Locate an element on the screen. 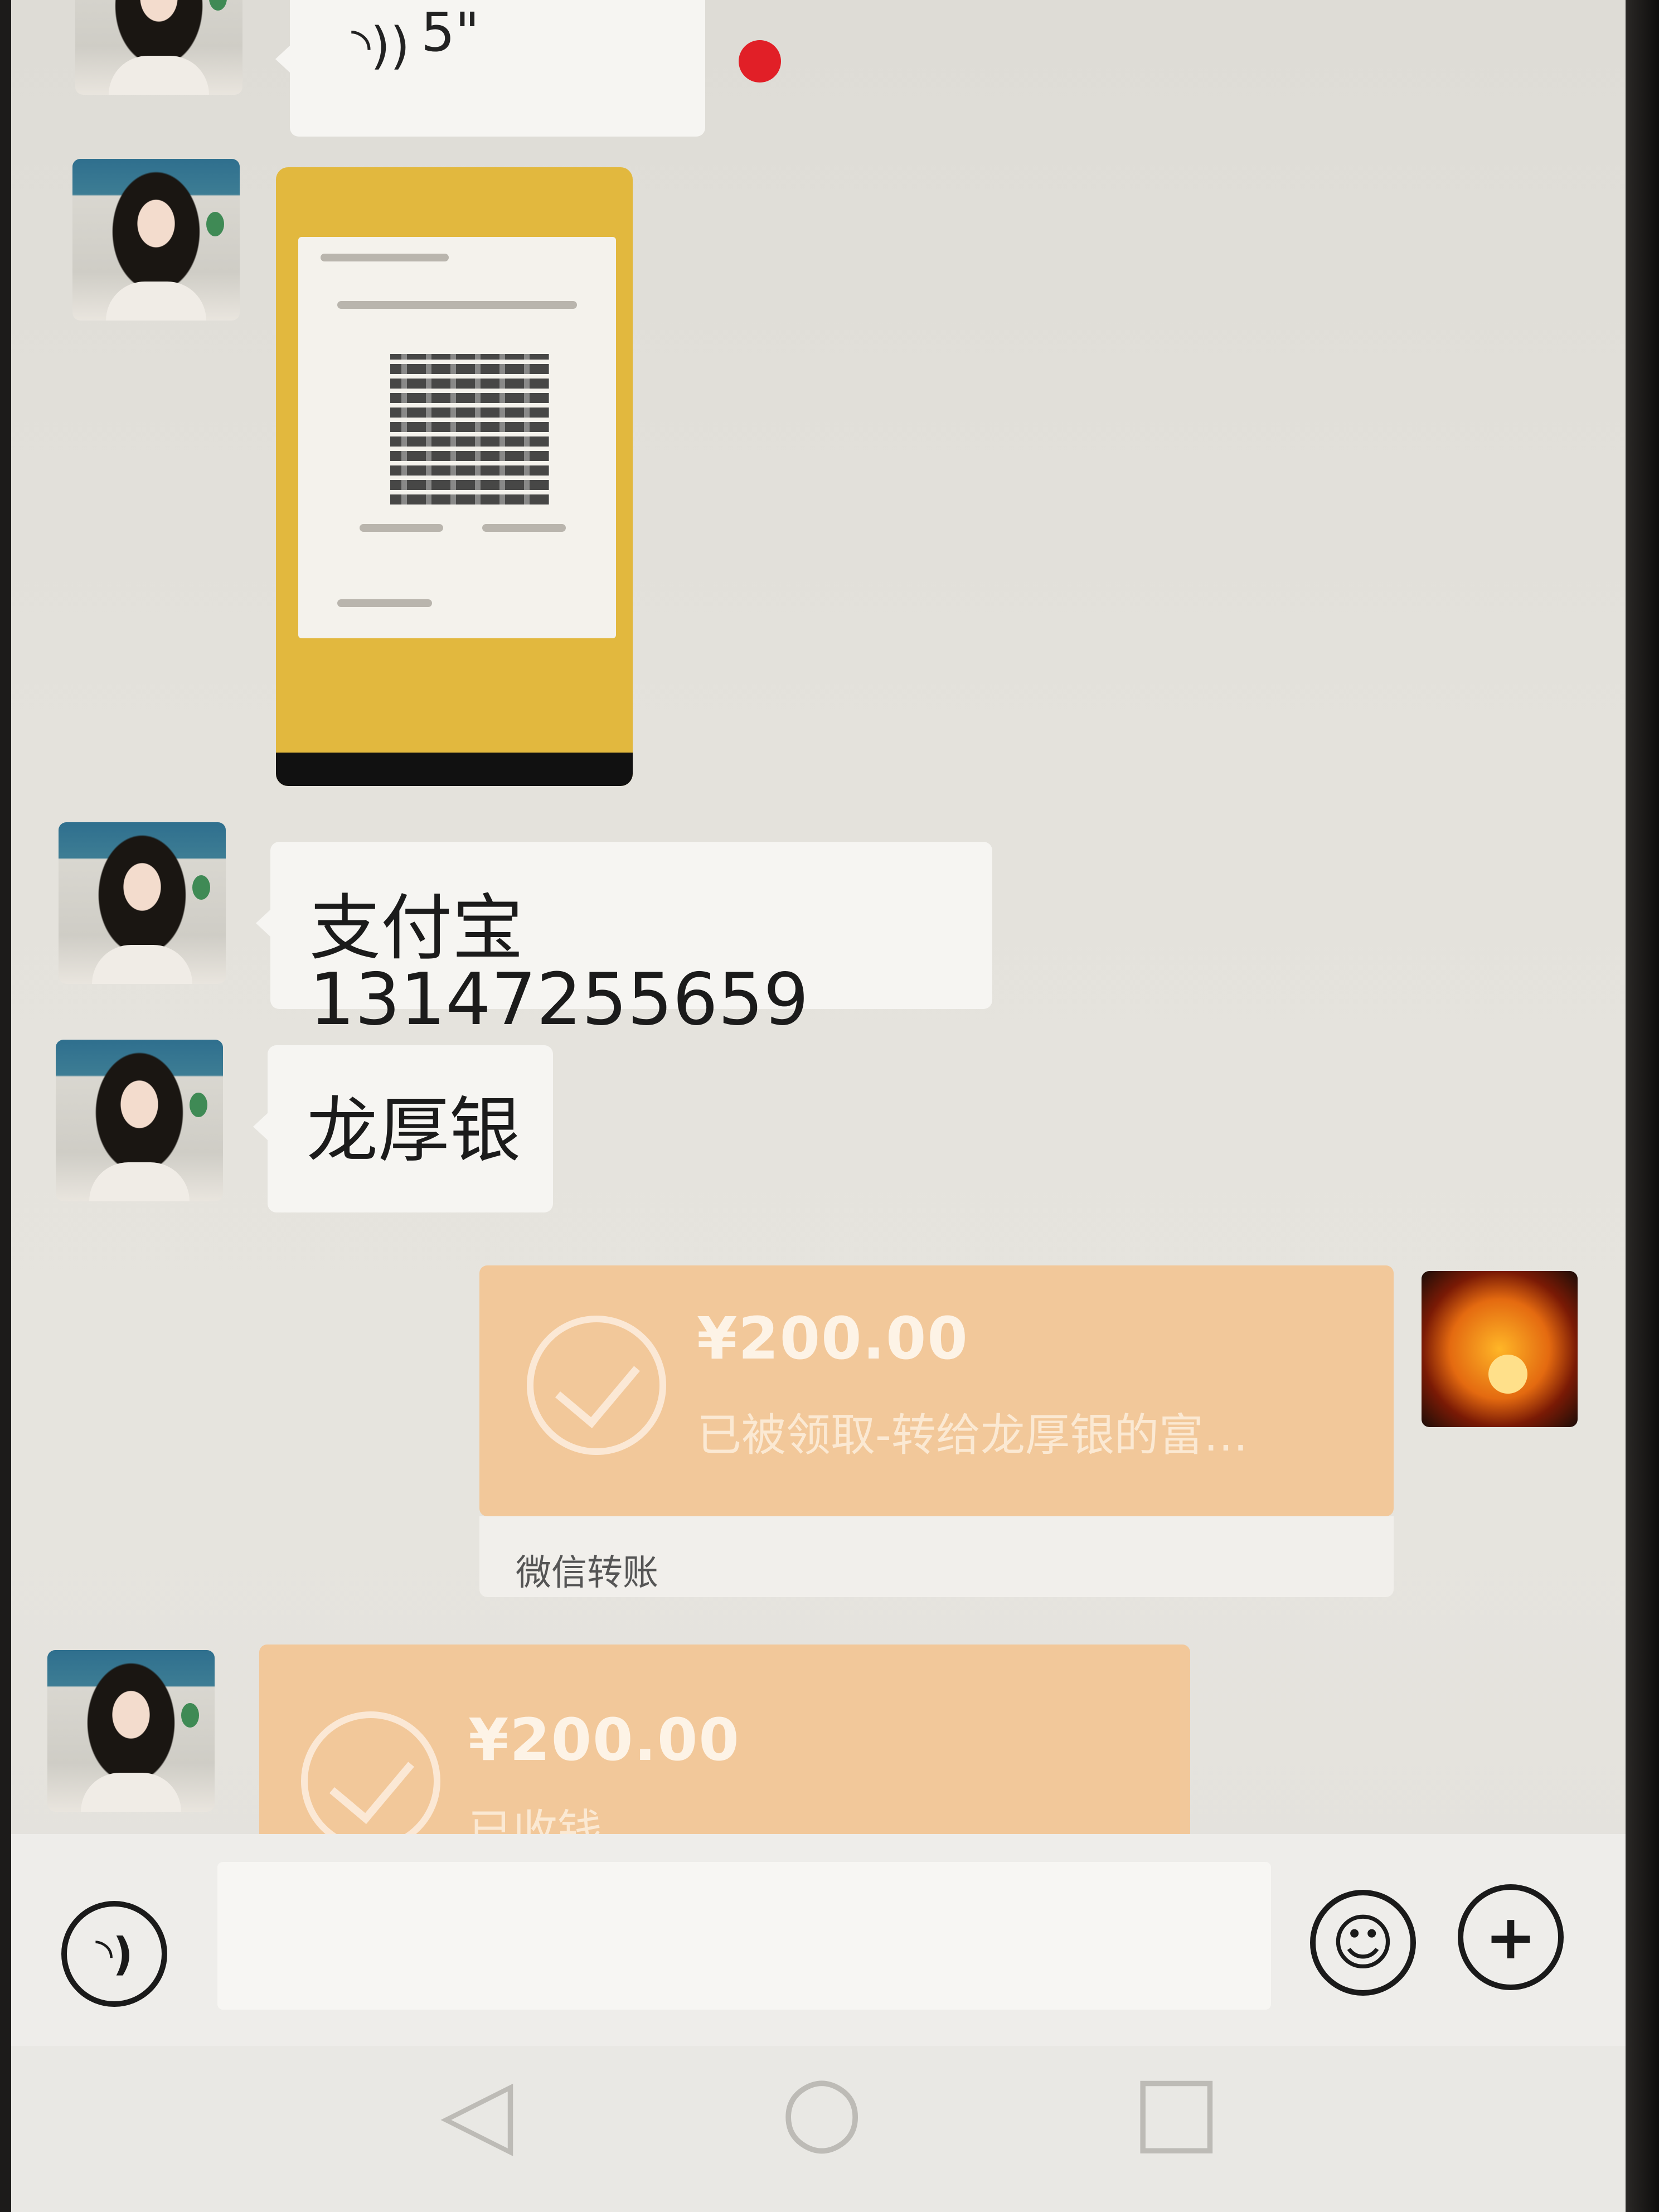 Image resolution: width=1659 pixels, height=2212 pixels. home-circle-icon: ○ is located at coordinates (821, 2109).